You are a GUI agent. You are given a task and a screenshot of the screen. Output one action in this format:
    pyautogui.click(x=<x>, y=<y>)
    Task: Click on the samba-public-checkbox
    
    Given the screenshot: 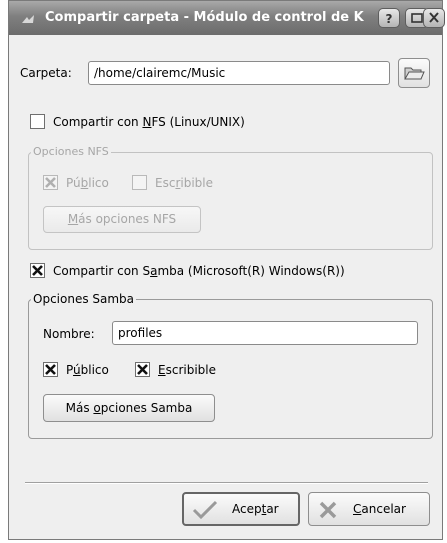 What is the action you would take?
    pyautogui.click(x=50, y=369)
    